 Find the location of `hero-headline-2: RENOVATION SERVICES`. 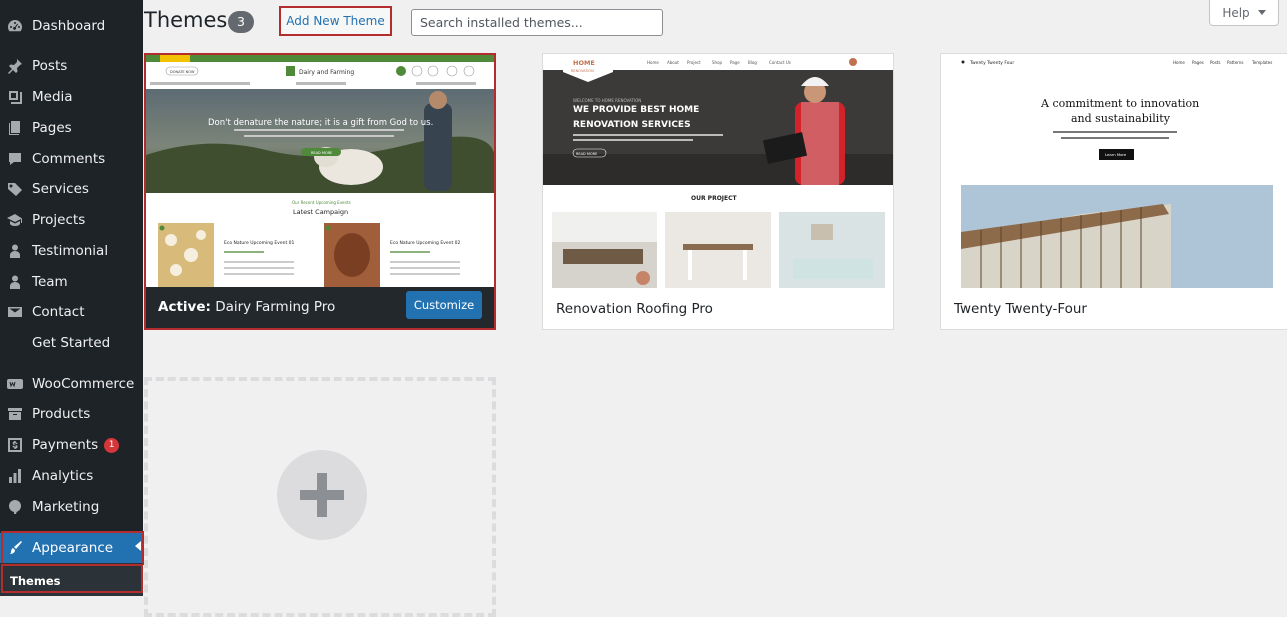

hero-headline-2: RENOVATION SERVICES is located at coordinates (632, 125).